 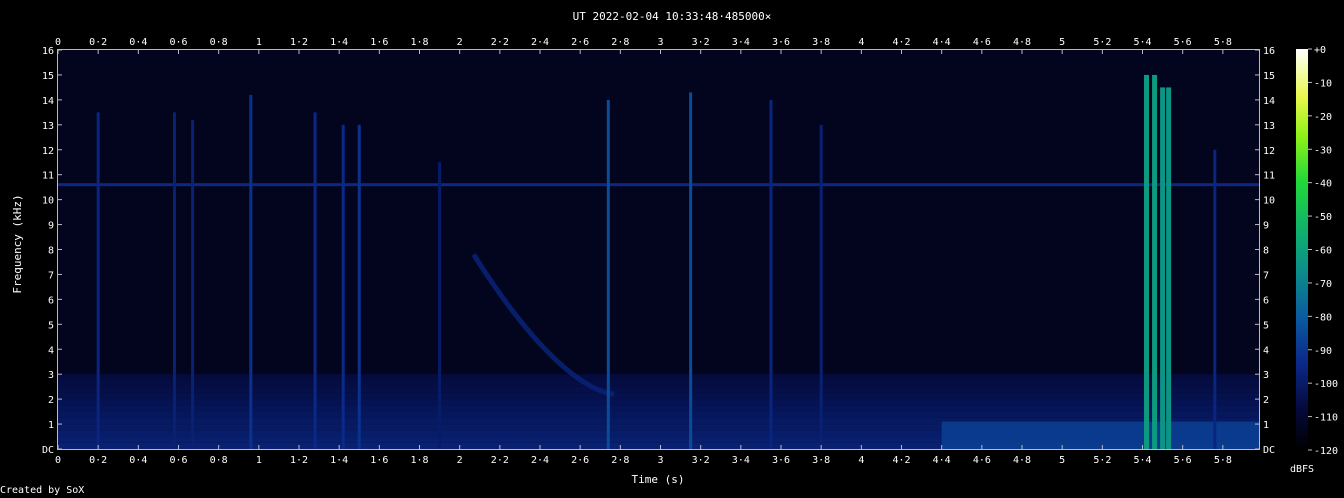 What do you see at coordinates (821, 42) in the screenshot?
I see `x-tick-label-top: 3·8` at bounding box center [821, 42].